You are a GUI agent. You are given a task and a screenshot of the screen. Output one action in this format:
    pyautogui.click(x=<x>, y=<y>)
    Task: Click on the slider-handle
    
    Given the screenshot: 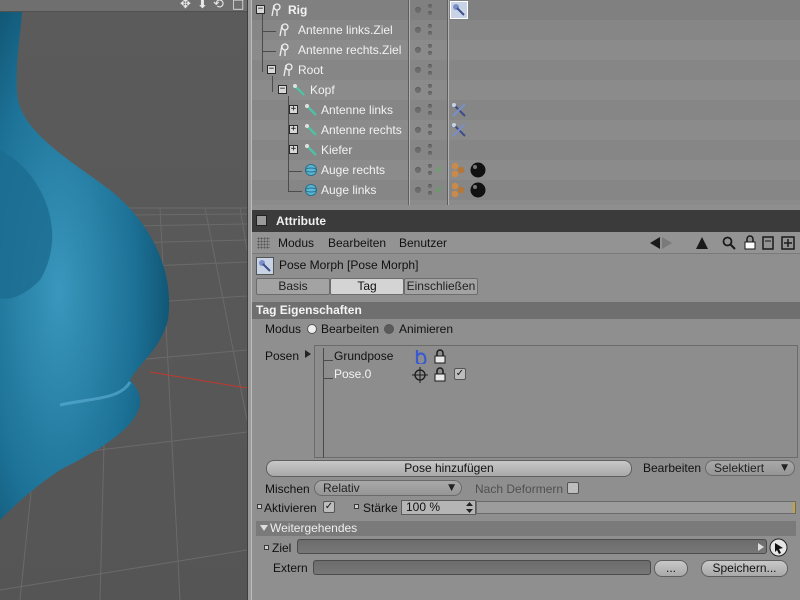 What is the action you would take?
    pyautogui.click(x=794, y=507)
    